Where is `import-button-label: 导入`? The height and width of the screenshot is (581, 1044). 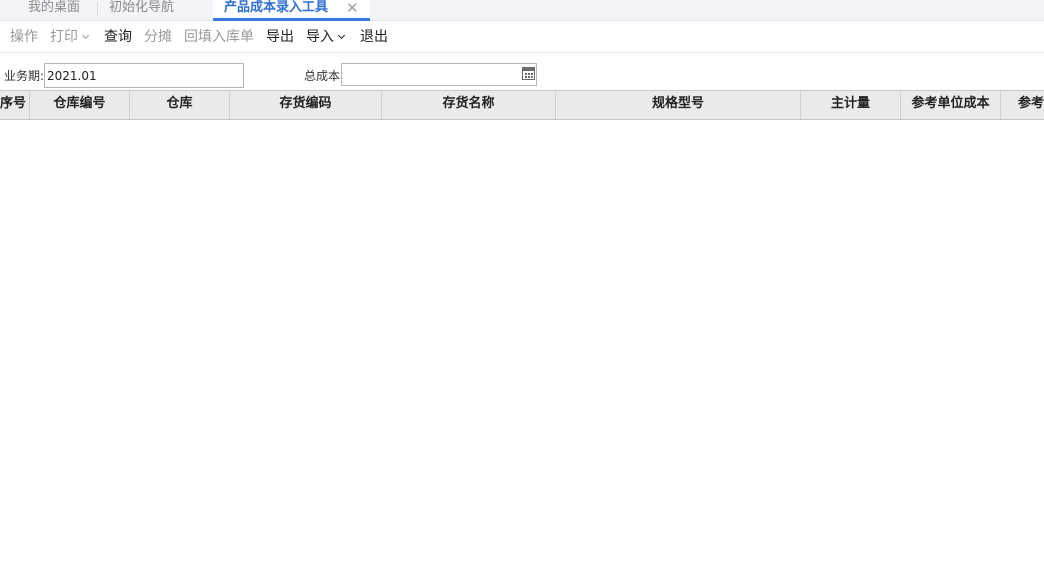 import-button-label: 导入 is located at coordinates (320, 37).